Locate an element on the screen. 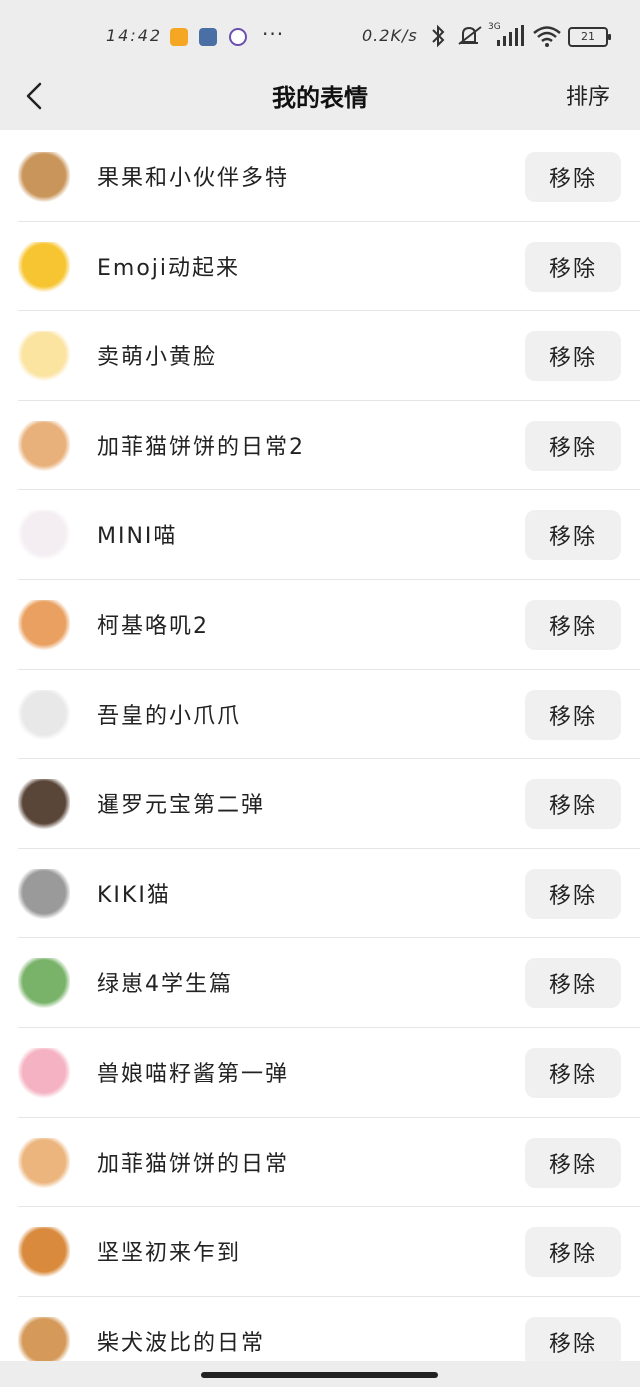 This screenshot has width=640, height=1387. blush-face-thumbnail is located at coordinates (44, 357).